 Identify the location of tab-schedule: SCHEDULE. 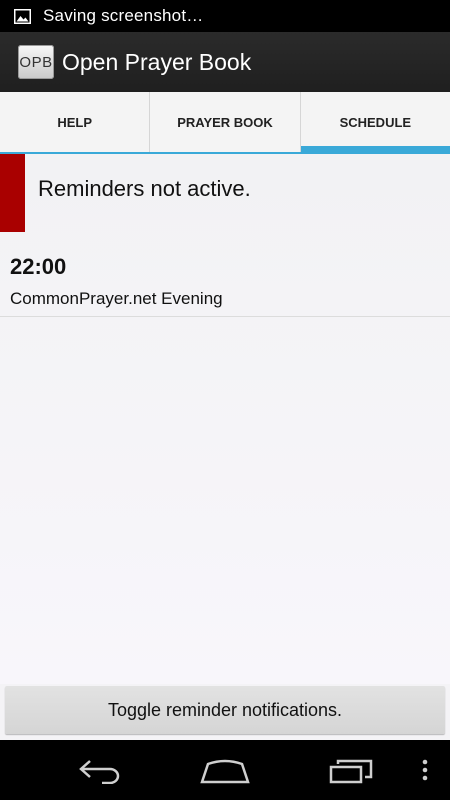
(374, 122).